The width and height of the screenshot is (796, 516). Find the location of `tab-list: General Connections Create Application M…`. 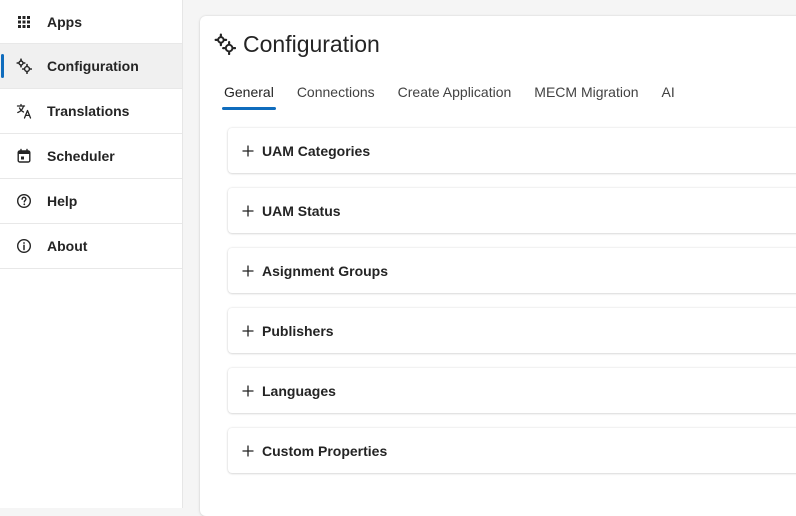

tab-list: General Connections Create Application M… is located at coordinates (459, 97).